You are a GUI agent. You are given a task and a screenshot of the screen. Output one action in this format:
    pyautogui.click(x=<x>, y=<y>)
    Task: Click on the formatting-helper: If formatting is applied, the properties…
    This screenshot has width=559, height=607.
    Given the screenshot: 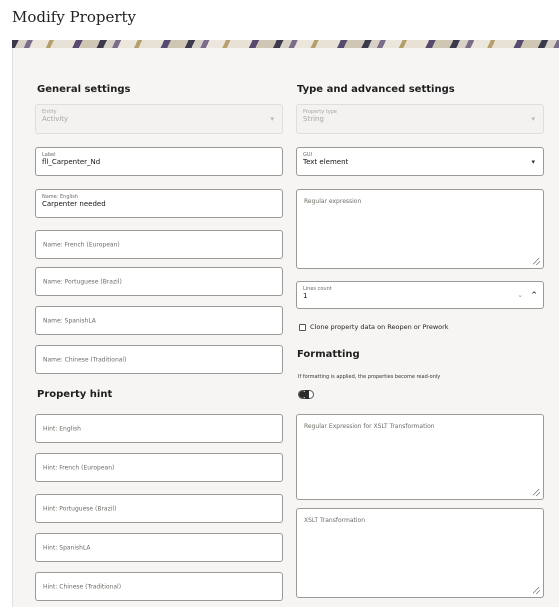 What is the action you would take?
    pyautogui.click(x=369, y=377)
    